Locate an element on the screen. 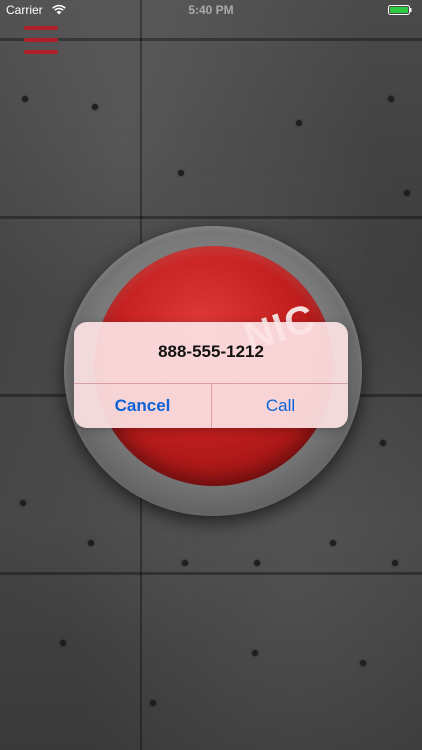 This screenshot has height=750, width=422. status-bar: Carrier 5:40 PM is located at coordinates (211, 10).